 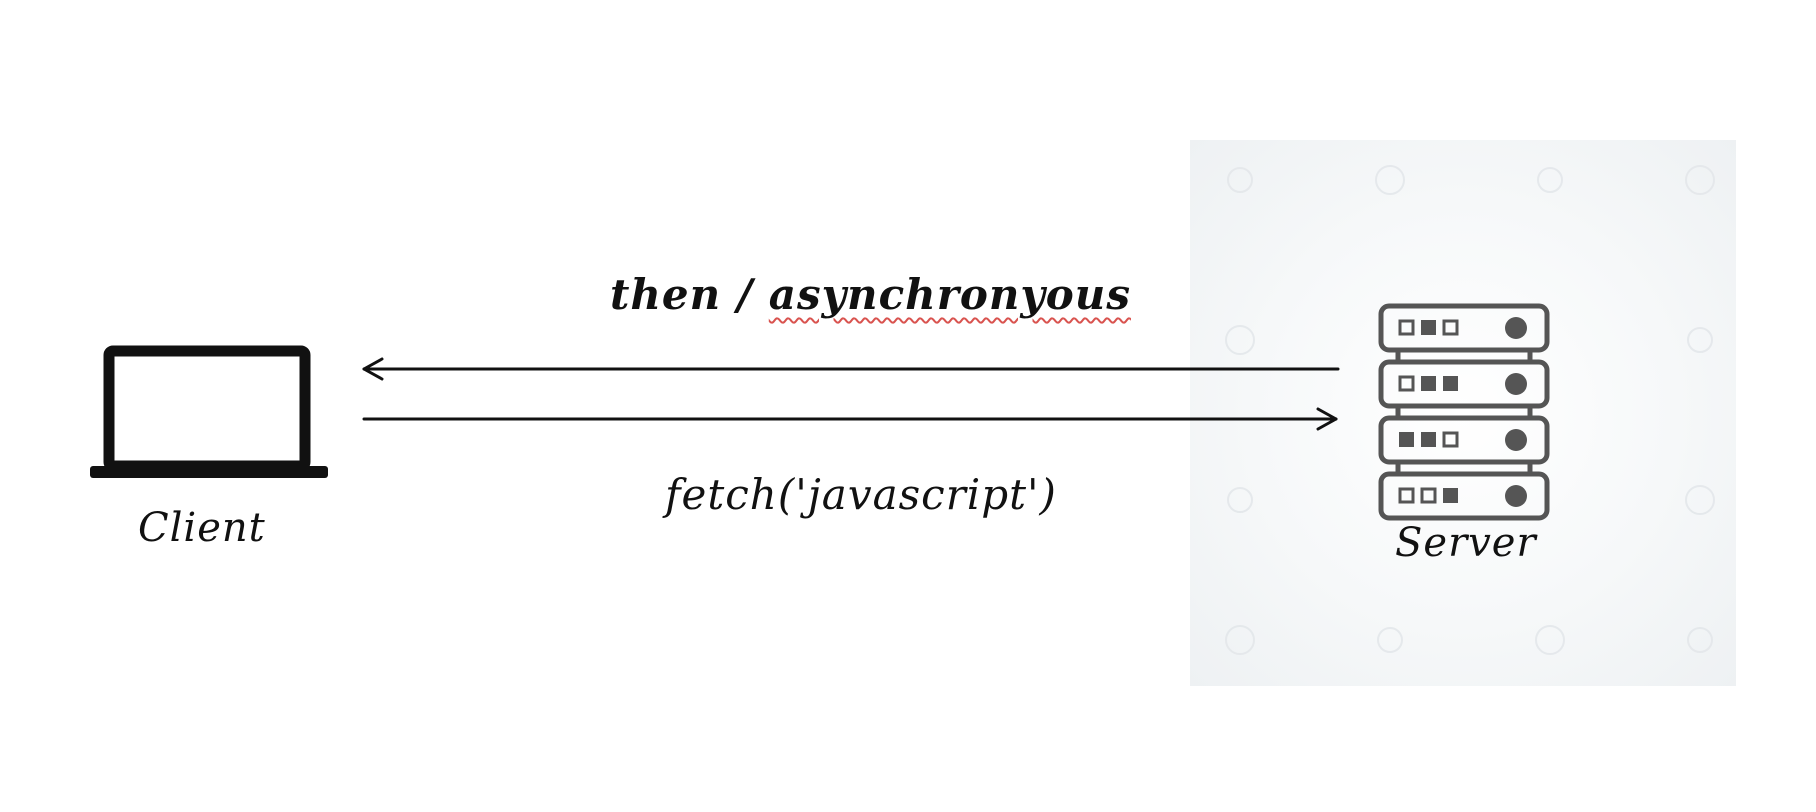 I want to click on client-label: Client, so click(x=202, y=528).